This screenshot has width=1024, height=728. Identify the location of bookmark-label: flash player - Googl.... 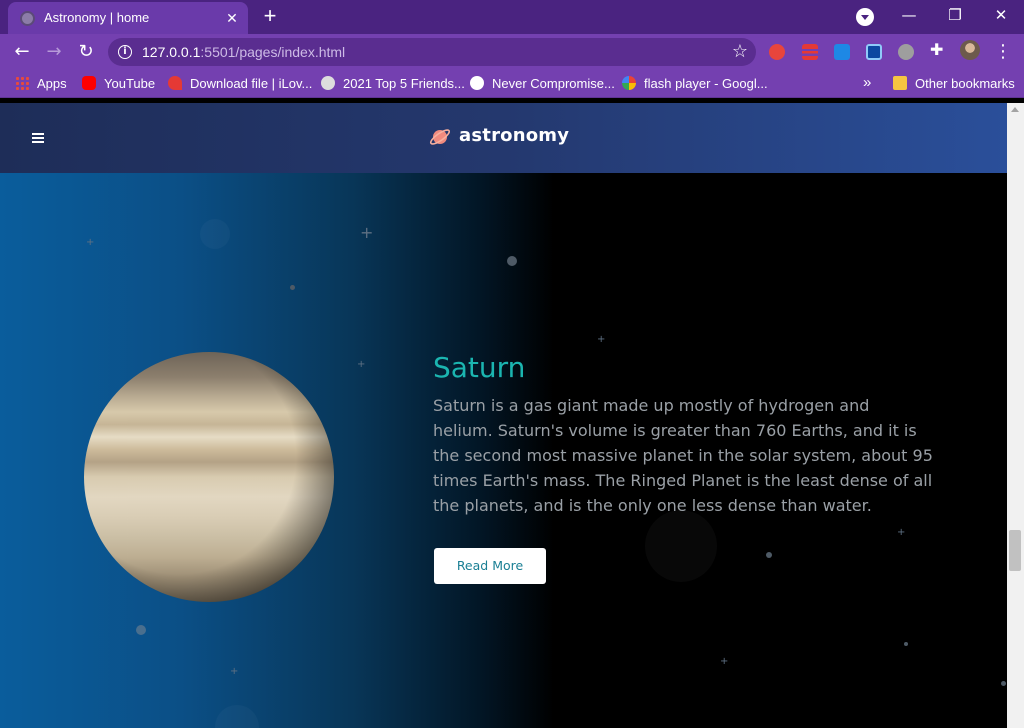
(706, 83).